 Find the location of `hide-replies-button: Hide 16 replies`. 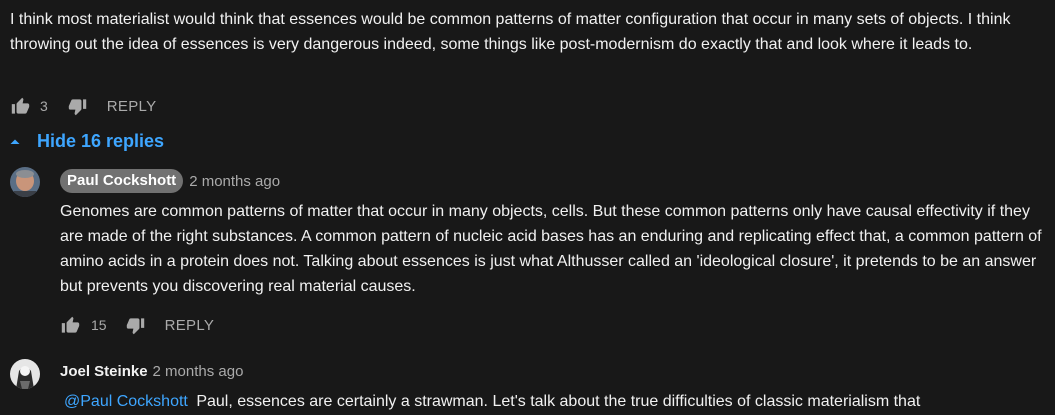

hide-replies-button: Hide 16 replies is located at coordinates (86, 141).